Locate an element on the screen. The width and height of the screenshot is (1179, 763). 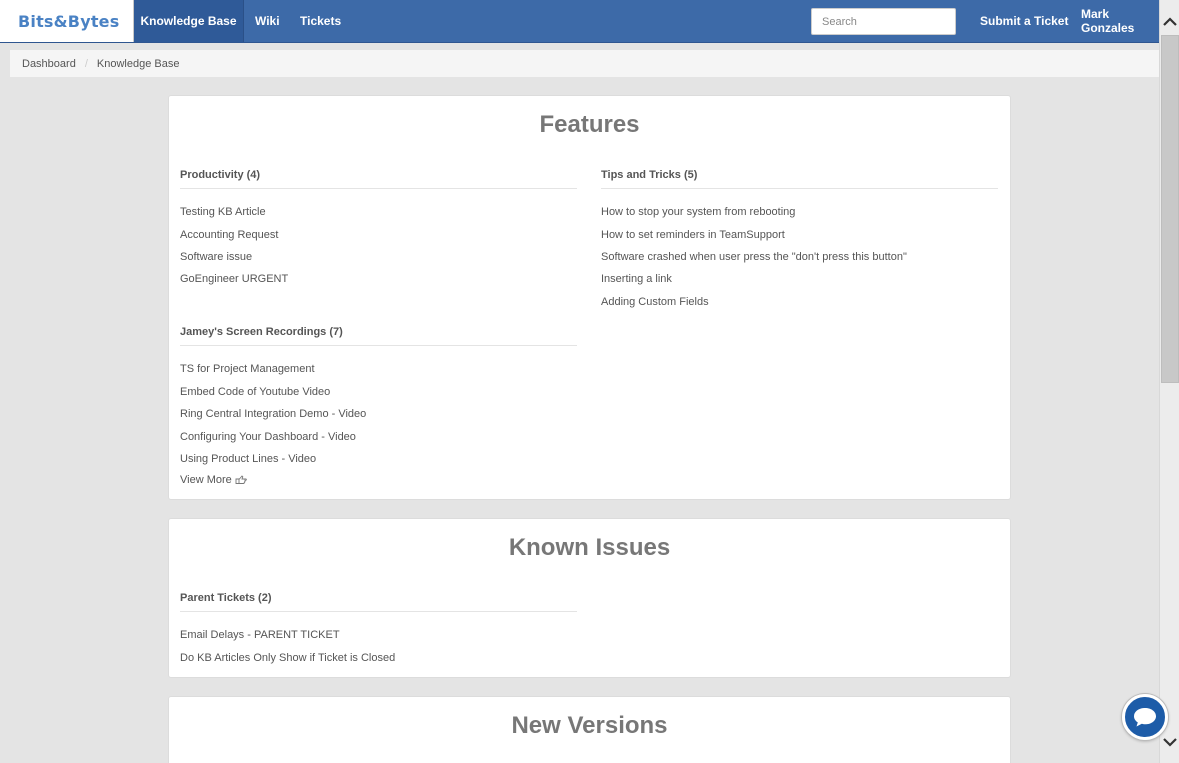
article-link: Ring Central Integration Demo - Video is located at coordinates (273, 414).